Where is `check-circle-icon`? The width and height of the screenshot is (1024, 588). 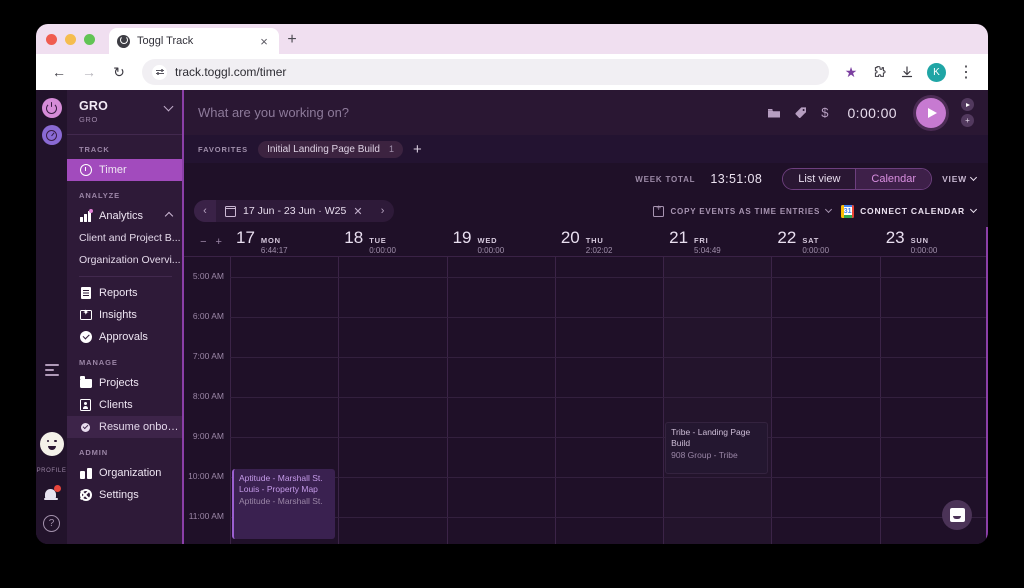 check-circle-icon is located at coordinates (85, 337).